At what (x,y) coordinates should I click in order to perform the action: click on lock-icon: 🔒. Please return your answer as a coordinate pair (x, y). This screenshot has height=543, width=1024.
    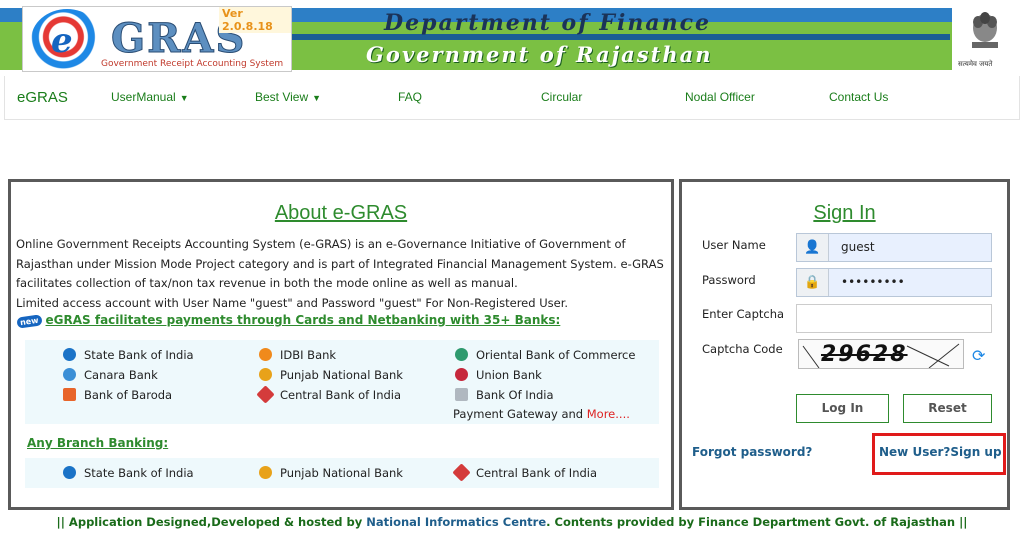
    Looking at the image, I should click on (813, 282).